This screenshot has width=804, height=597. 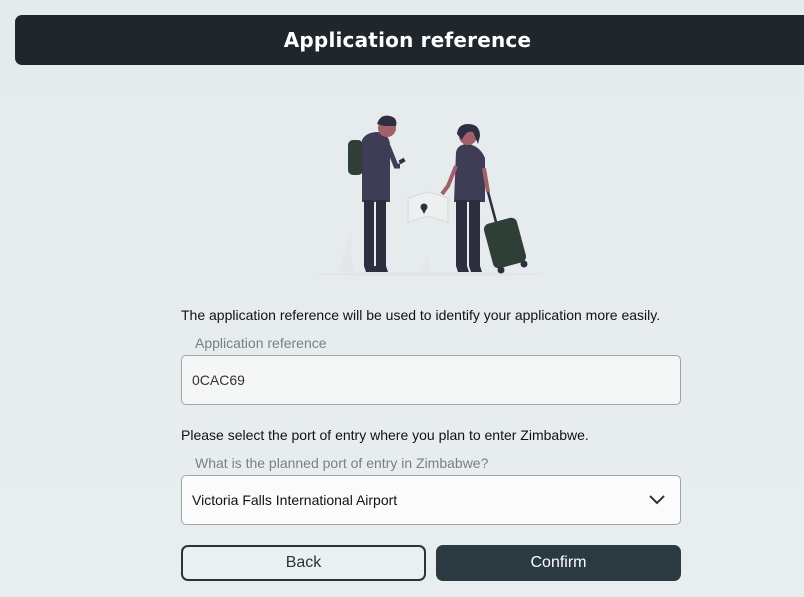 I want to click on reference-value: 0CAC69, so click(x=218, y=380).